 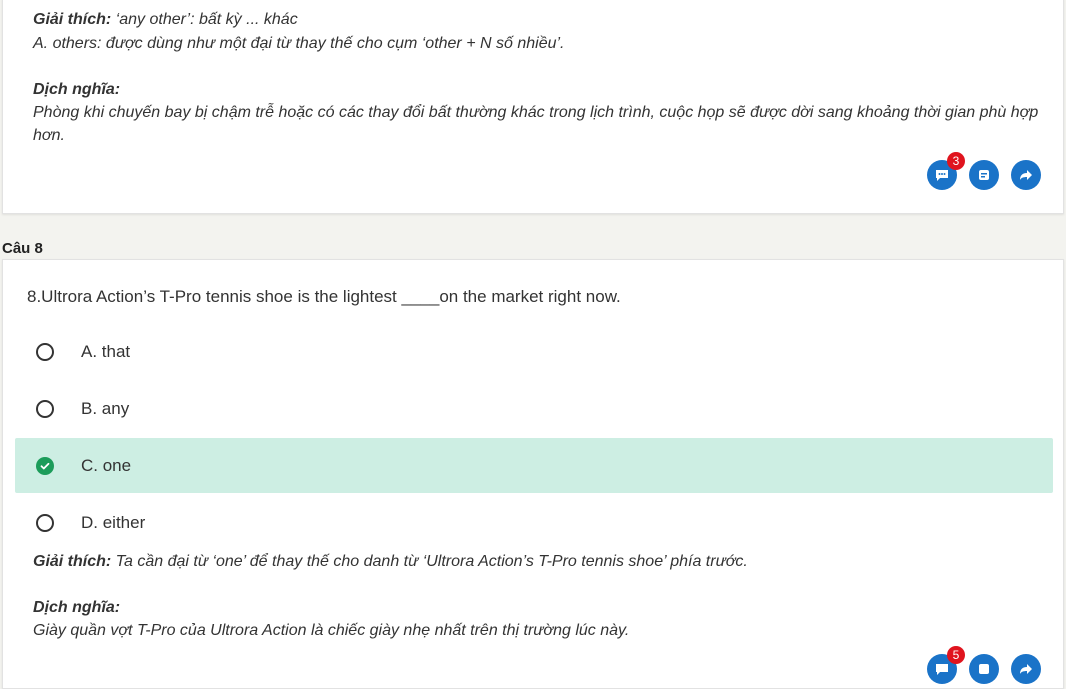 I want to click on comments-button: 3, so click(x=946, y=171).